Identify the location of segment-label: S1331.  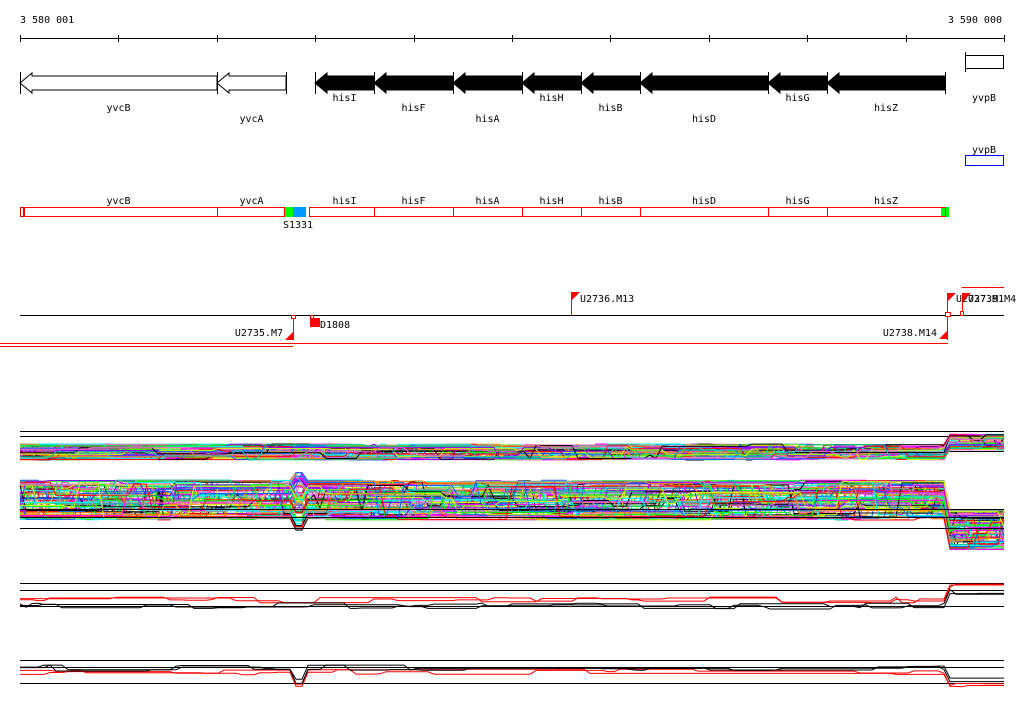
(298, 225).